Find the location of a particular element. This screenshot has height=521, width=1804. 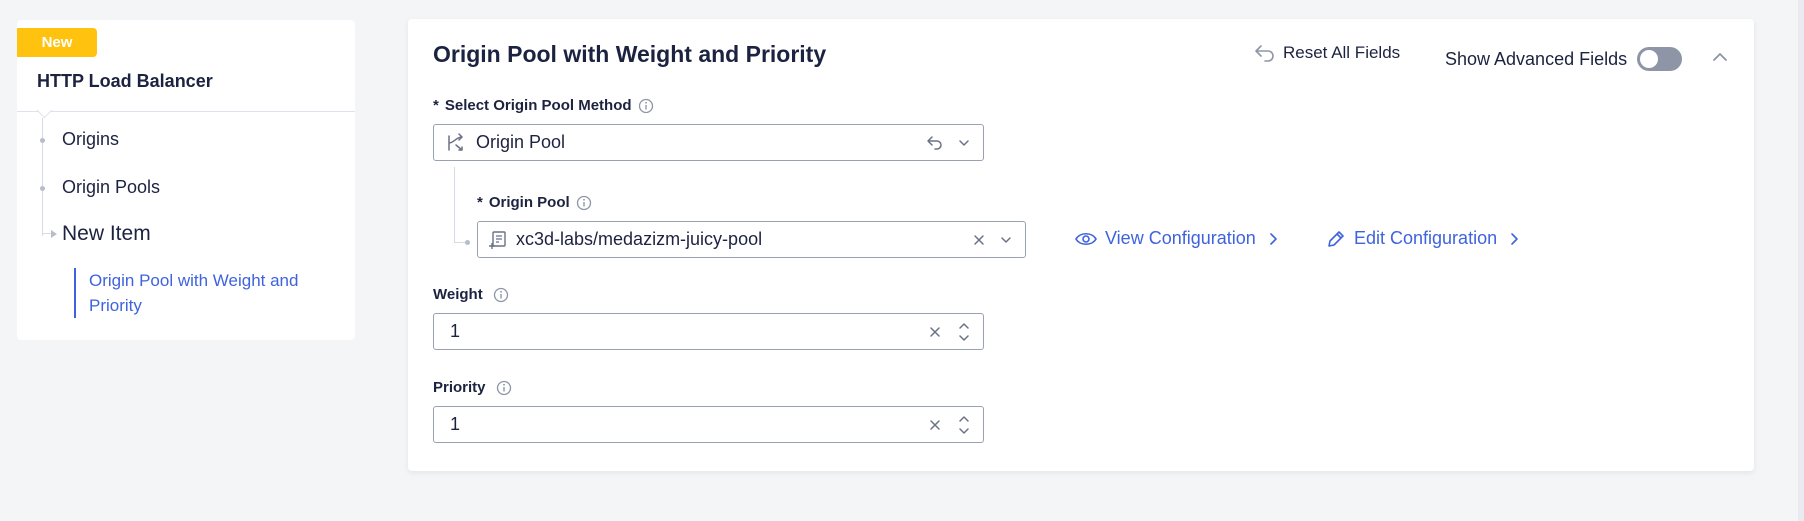

view-configuration-link: View Configuration is located at coordinates (1176, 238).